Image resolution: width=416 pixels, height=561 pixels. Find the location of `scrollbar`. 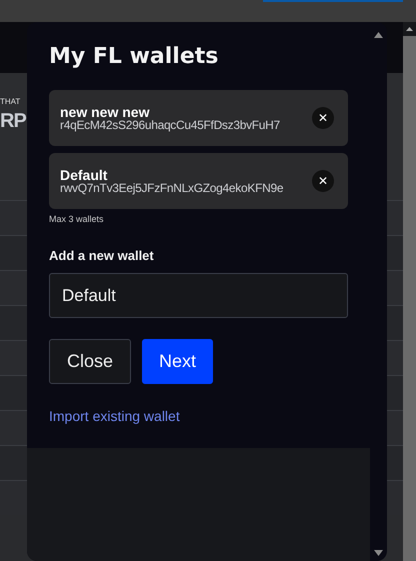

scrollbar is located at coordinates (409, 291).